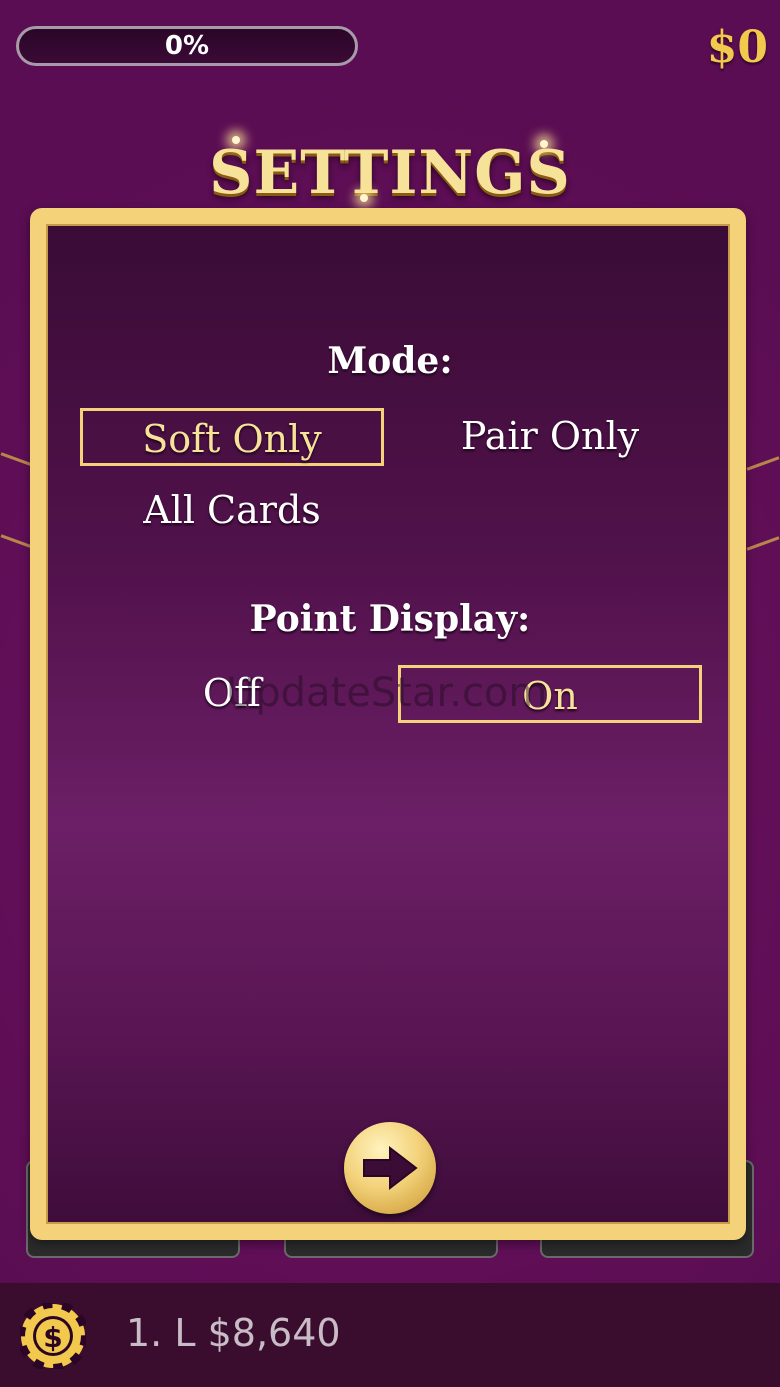 The image size is (780, 1387). What do you see at coordinates (737, 47) in the screenshot?
I see `money-display: $0` at bounding box center [737, 47].